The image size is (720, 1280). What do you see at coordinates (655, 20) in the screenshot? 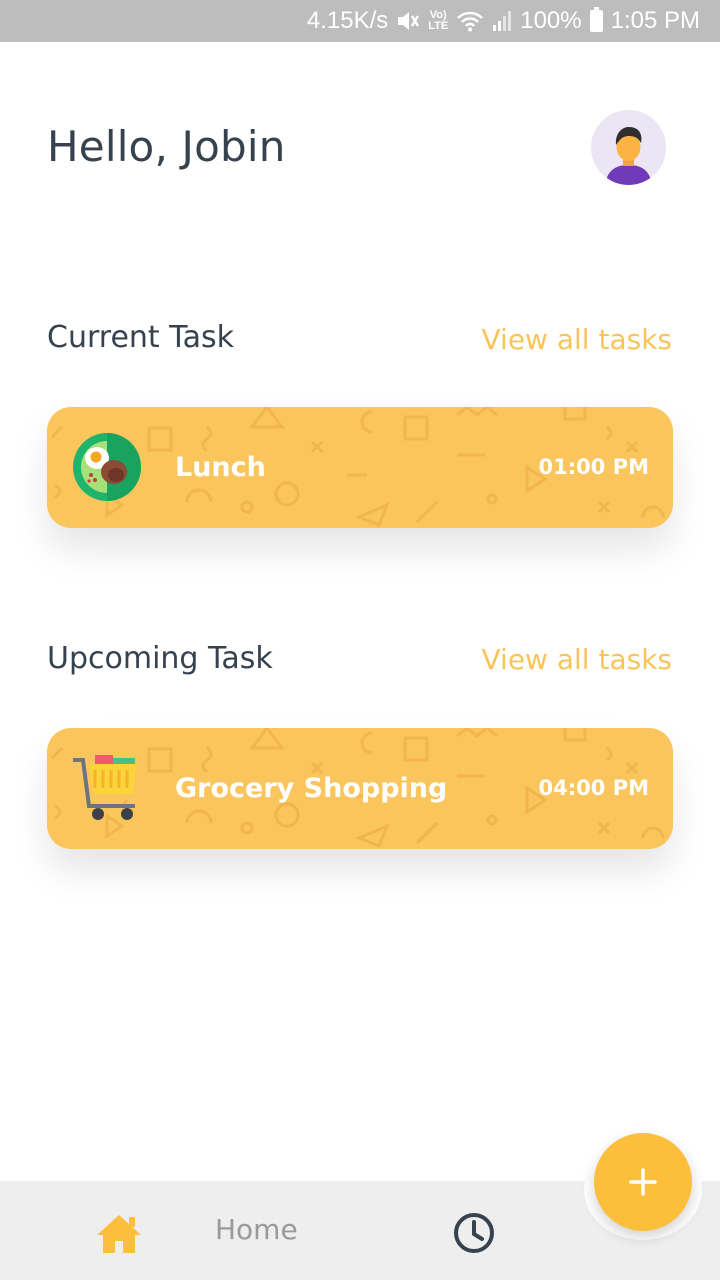
I see `clock-time: 1:05 PM` at bounding box center [655, 20].